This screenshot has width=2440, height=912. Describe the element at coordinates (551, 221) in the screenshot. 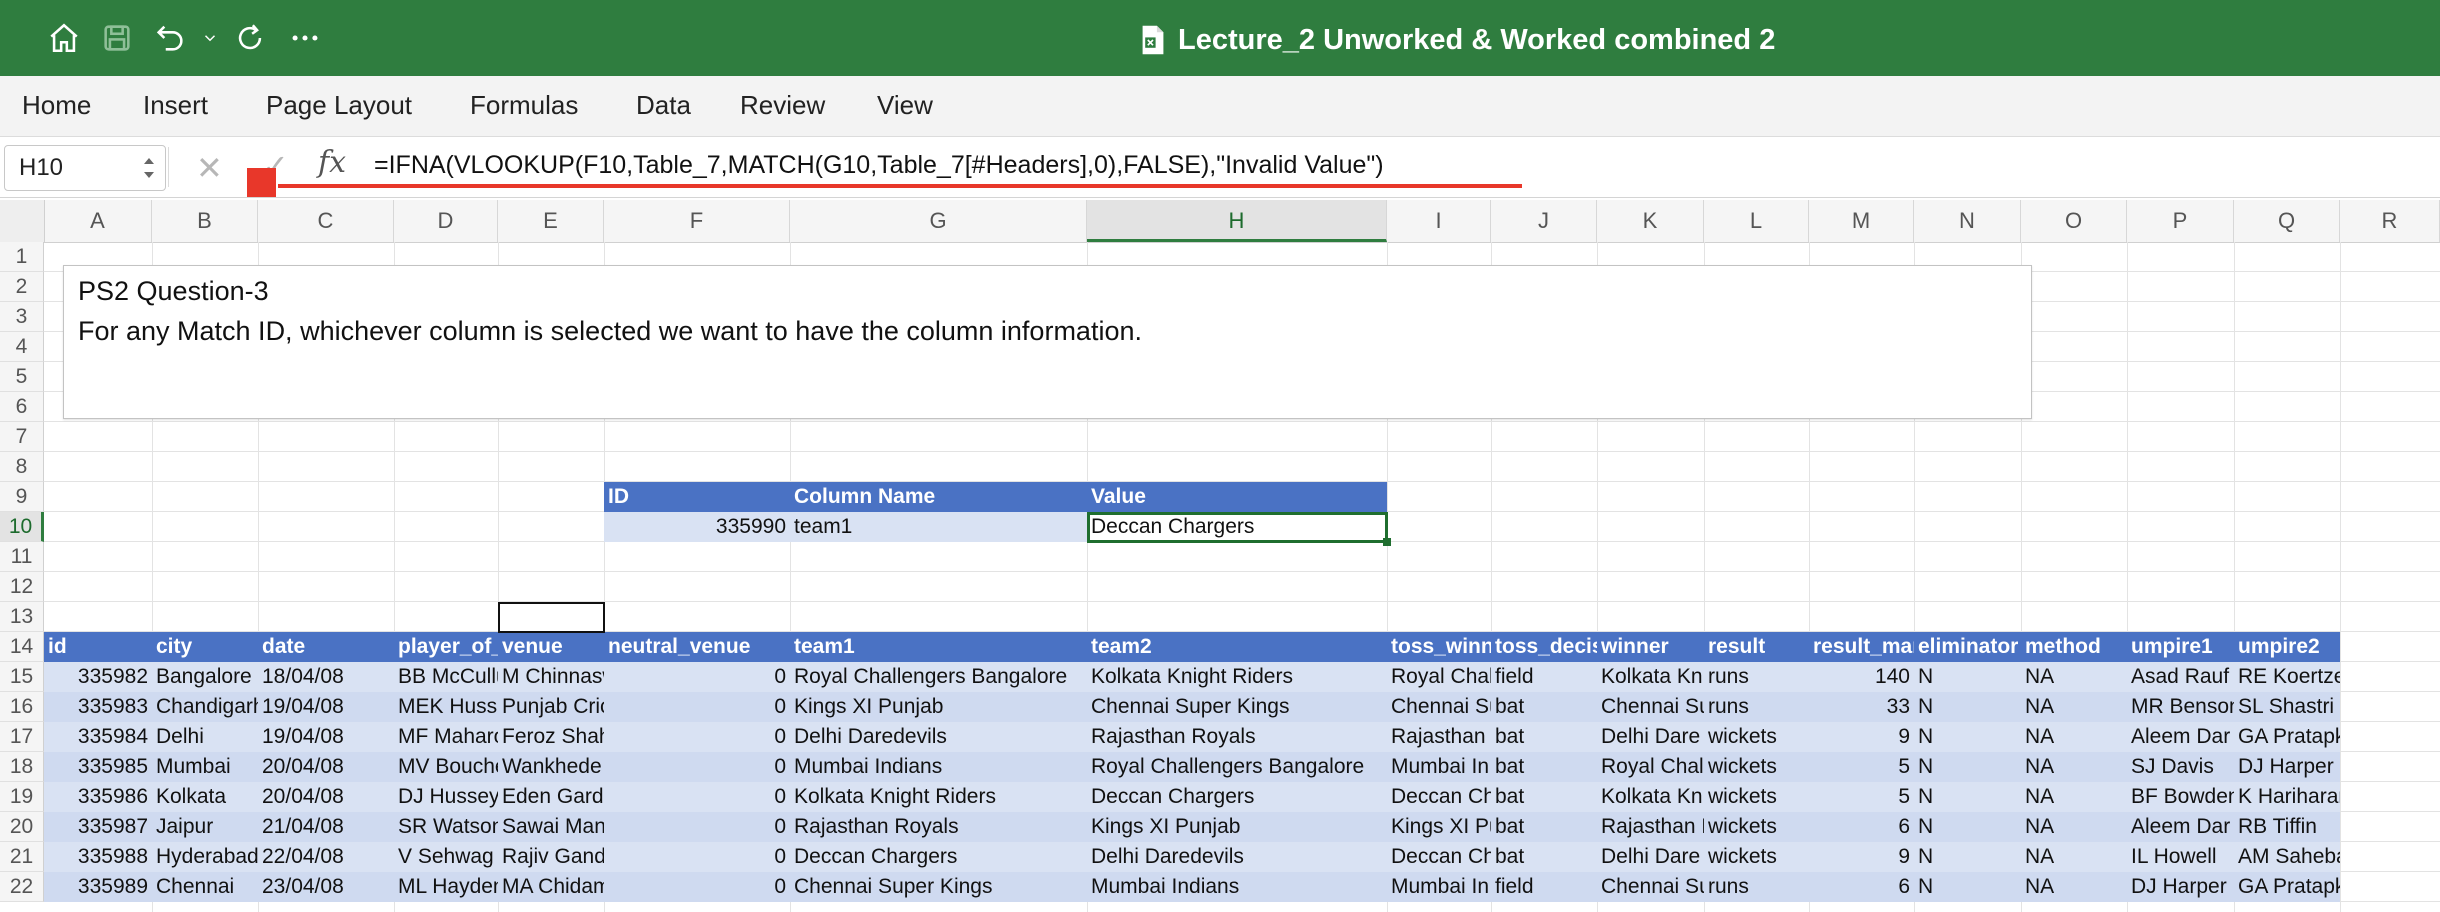

I see `column-header-e: E` at that location.